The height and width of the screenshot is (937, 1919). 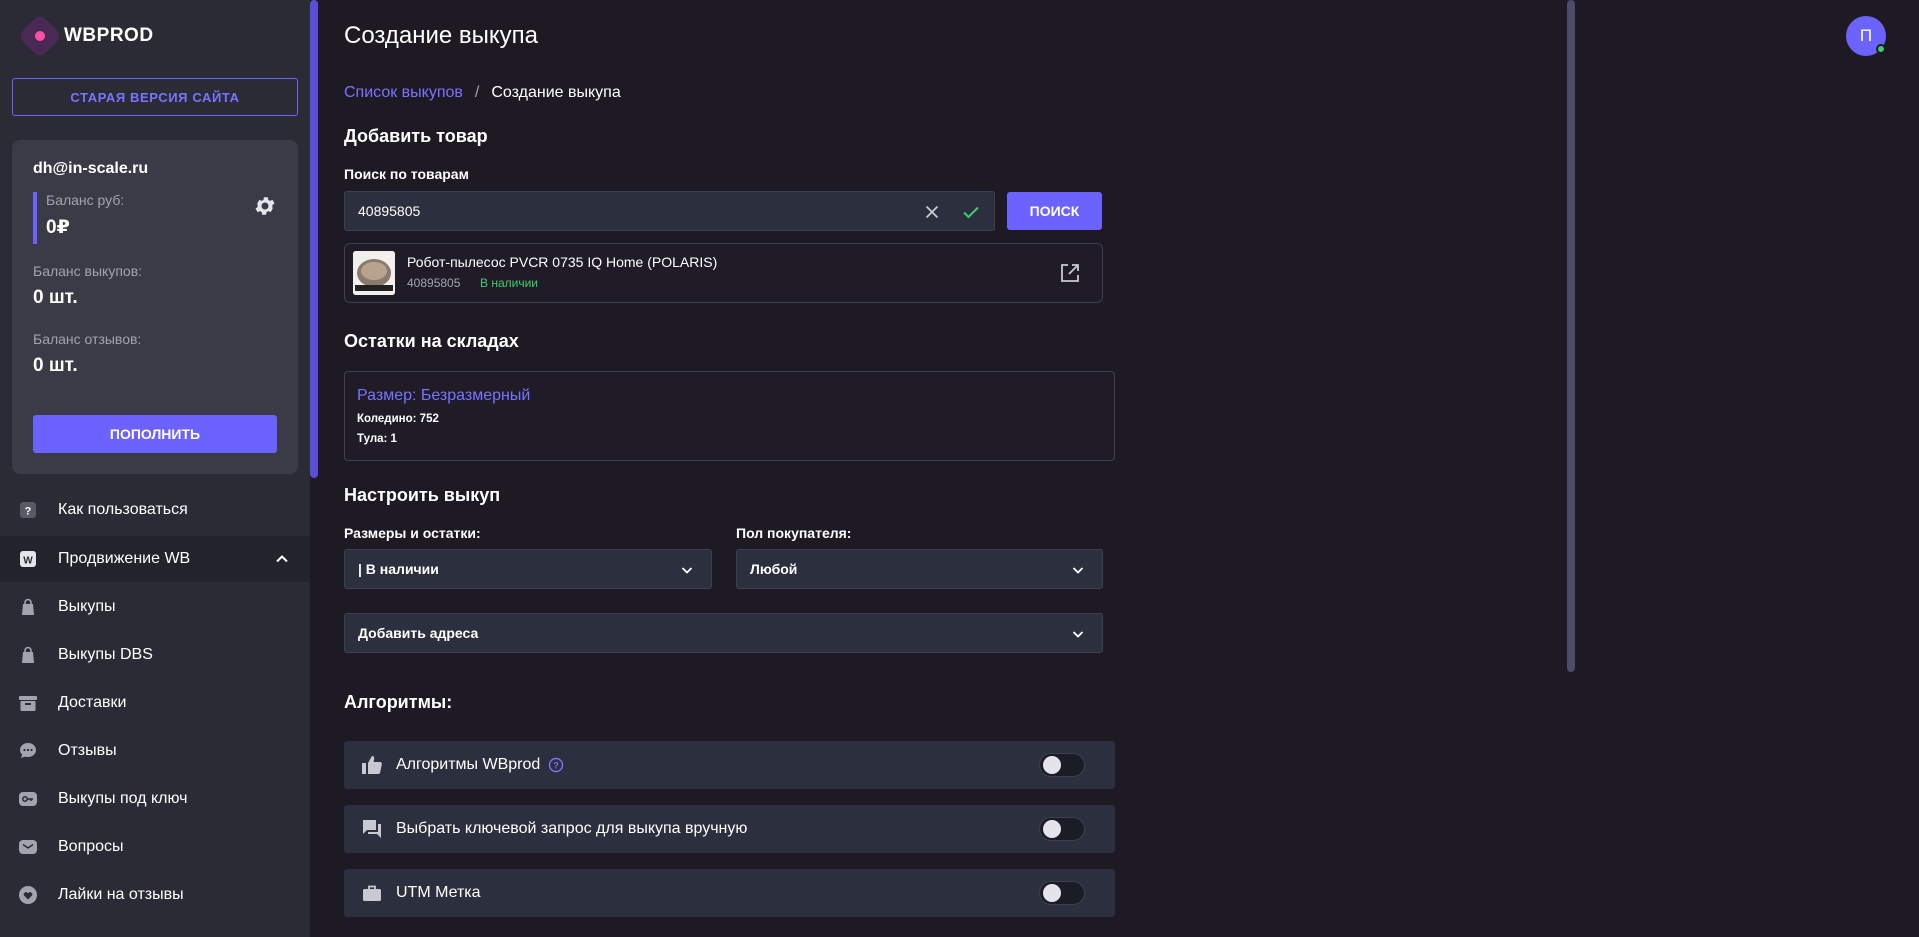 What do you see at coordinates (28, 895) in the screenshot?
I see `heart-icon` at bounding box center [28, 895].